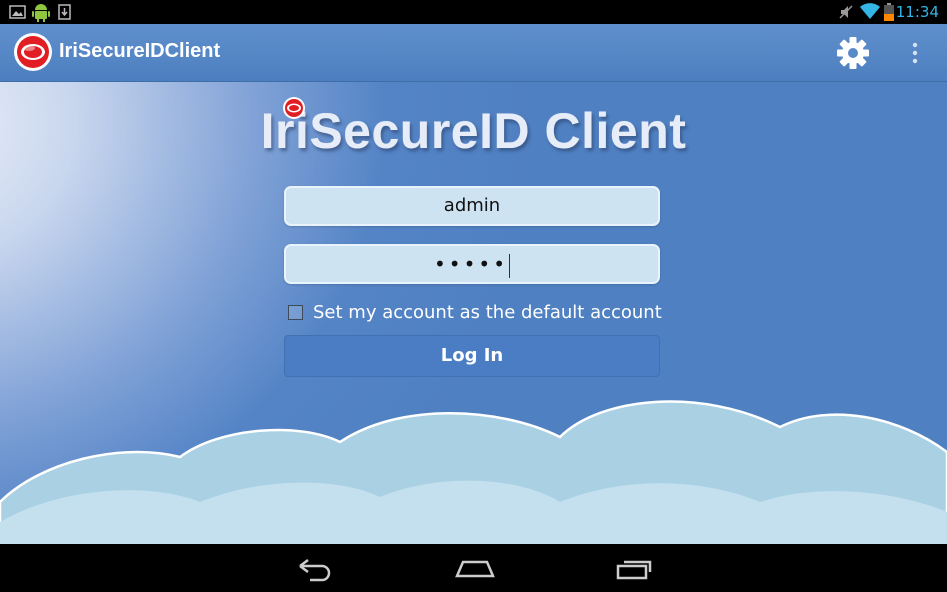 This screenshot has height=592, width=947. What do you see at coordinates (33, 52) in the screenshot?
I see `irisecure-logo-icon` at bounding box center [33, 52].